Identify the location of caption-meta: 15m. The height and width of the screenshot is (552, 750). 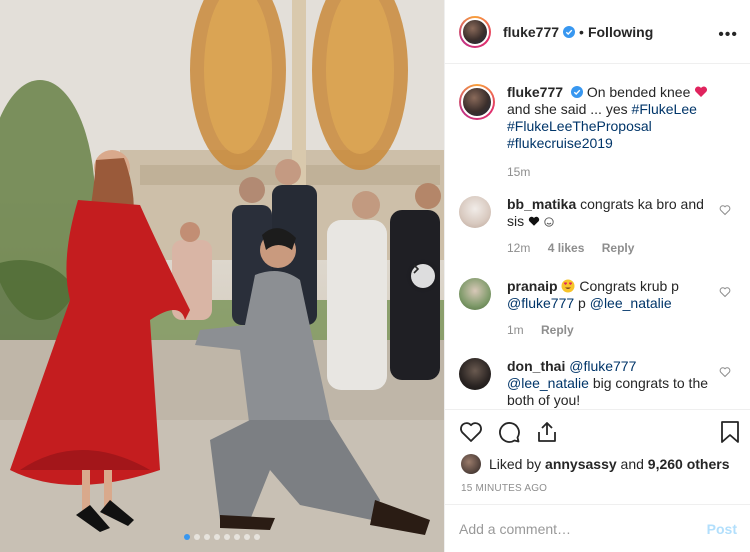
(619, 172).